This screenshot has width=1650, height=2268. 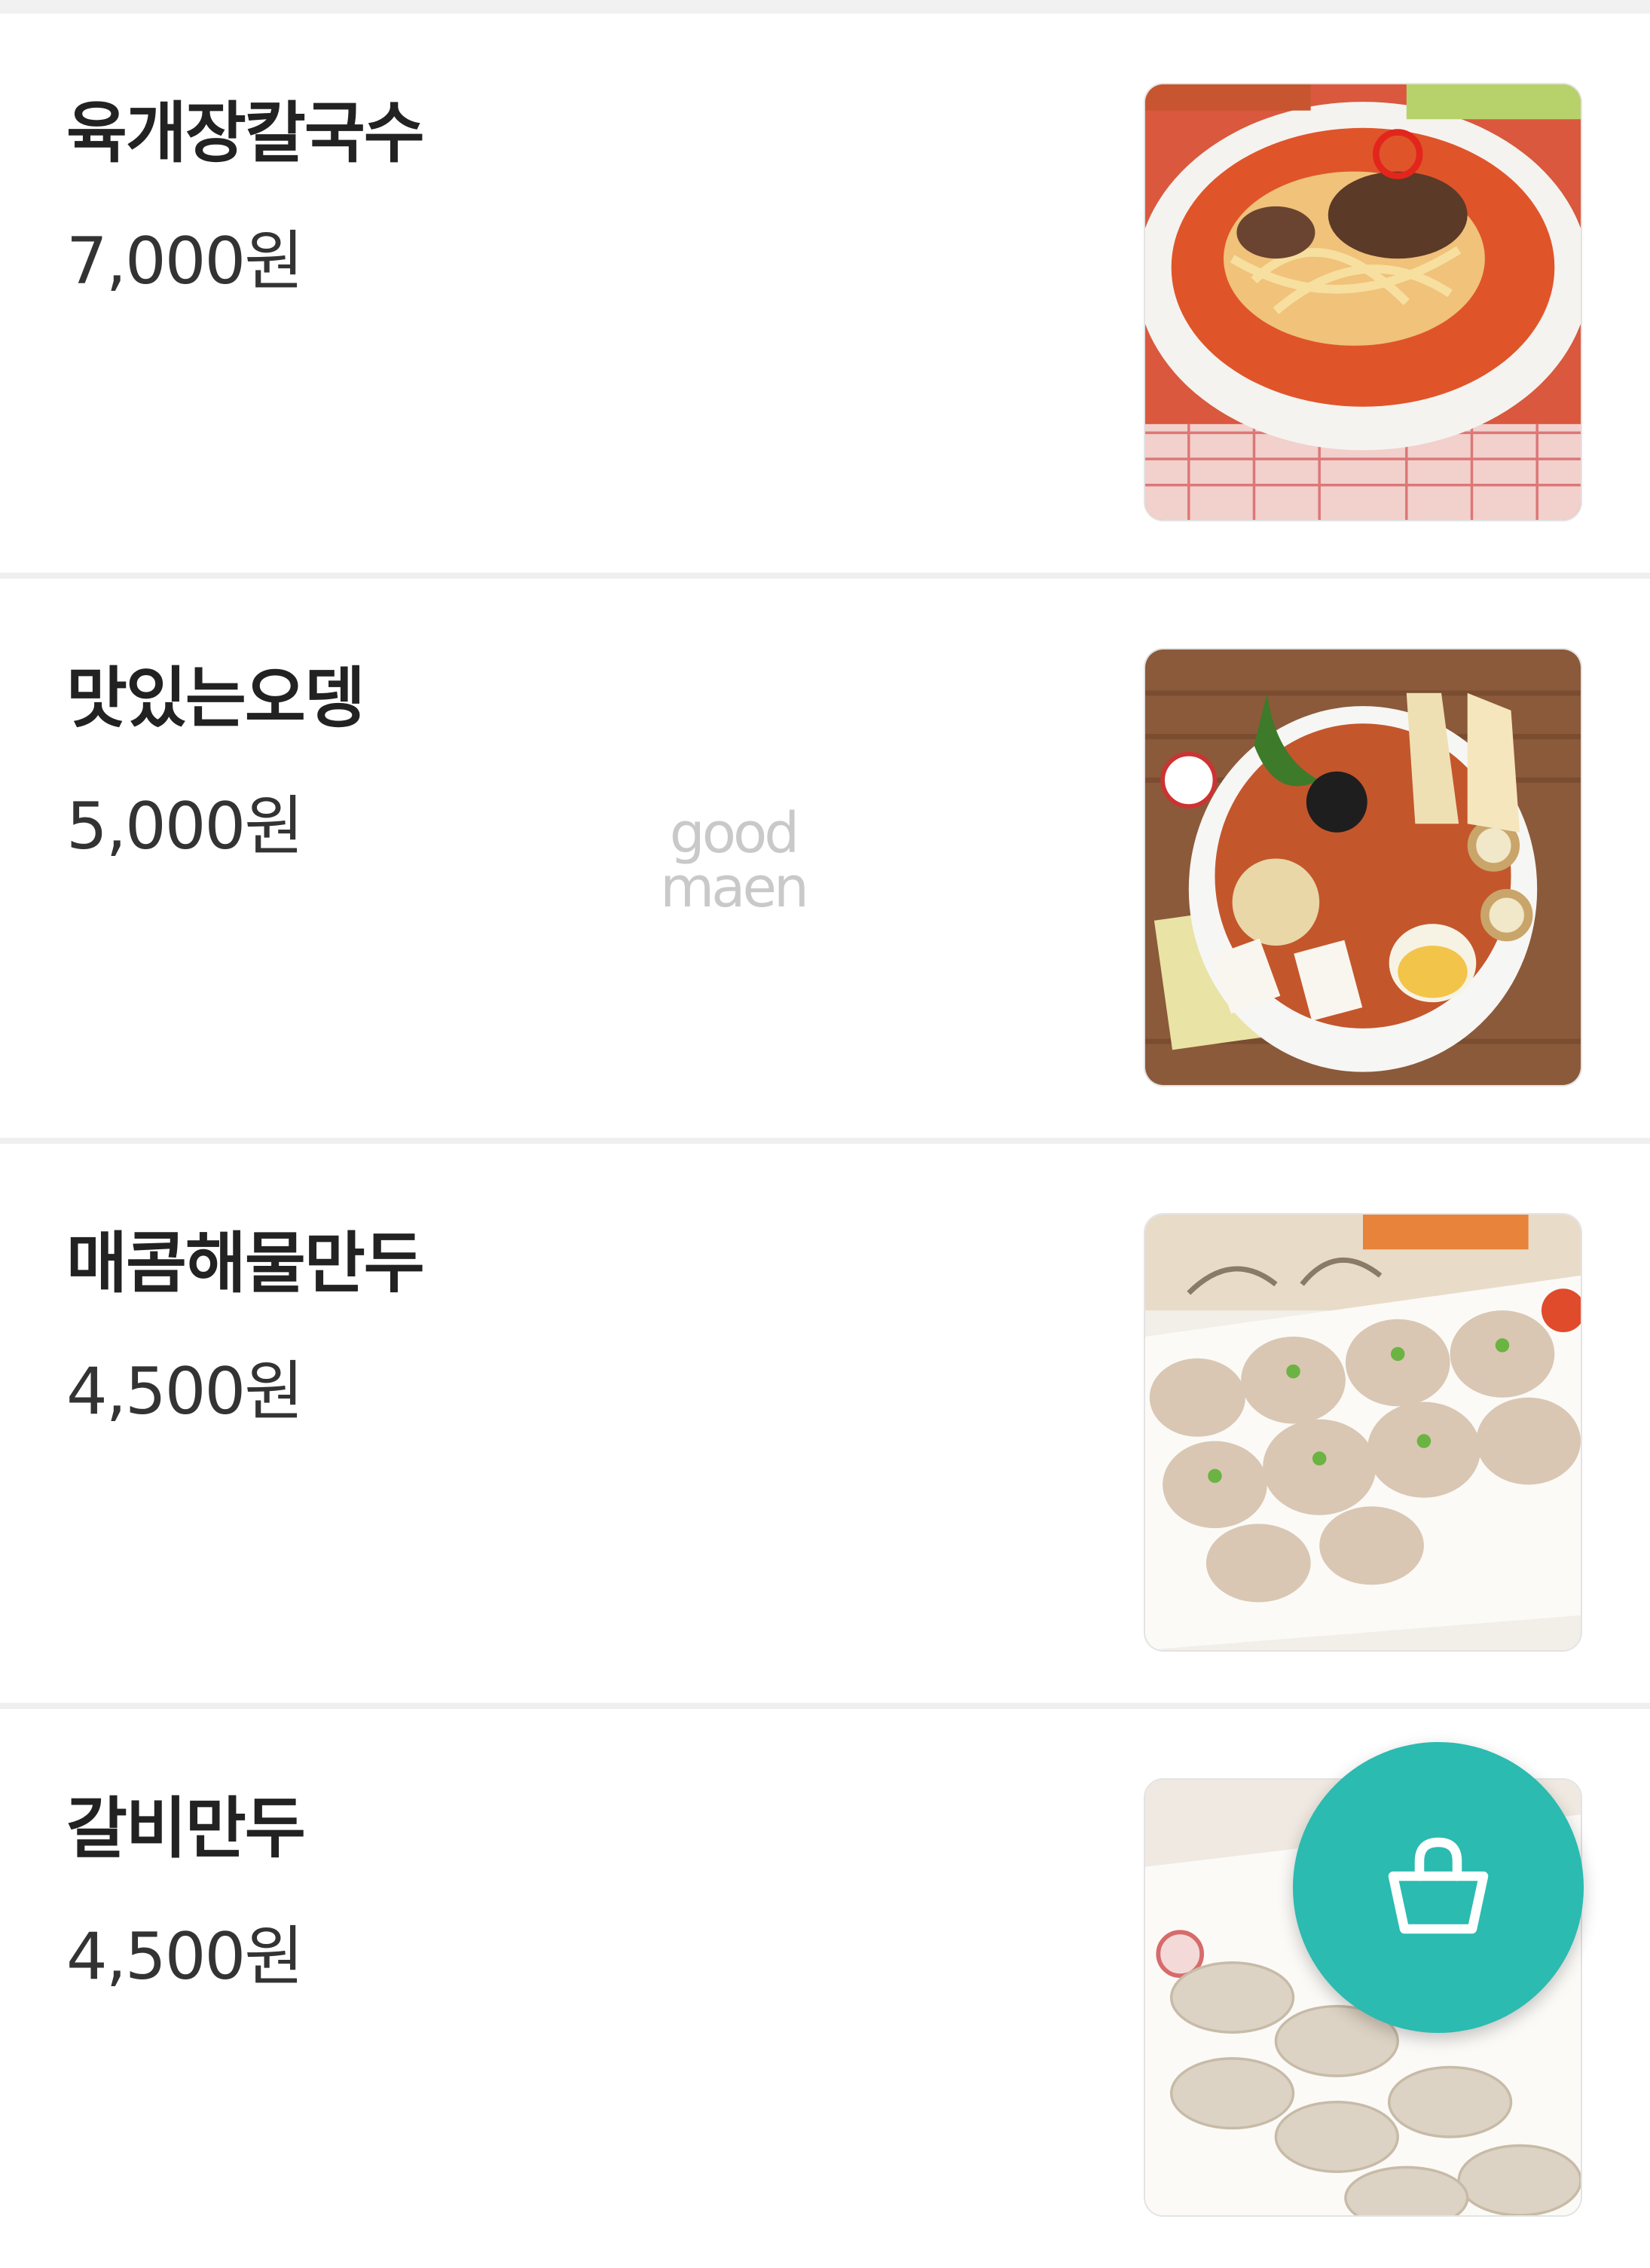 What do you see at coordinates (246, 1263) in the screenshot?
I see `menu-item-name: 매콤해물만두` at bounding box center [246, 1263].